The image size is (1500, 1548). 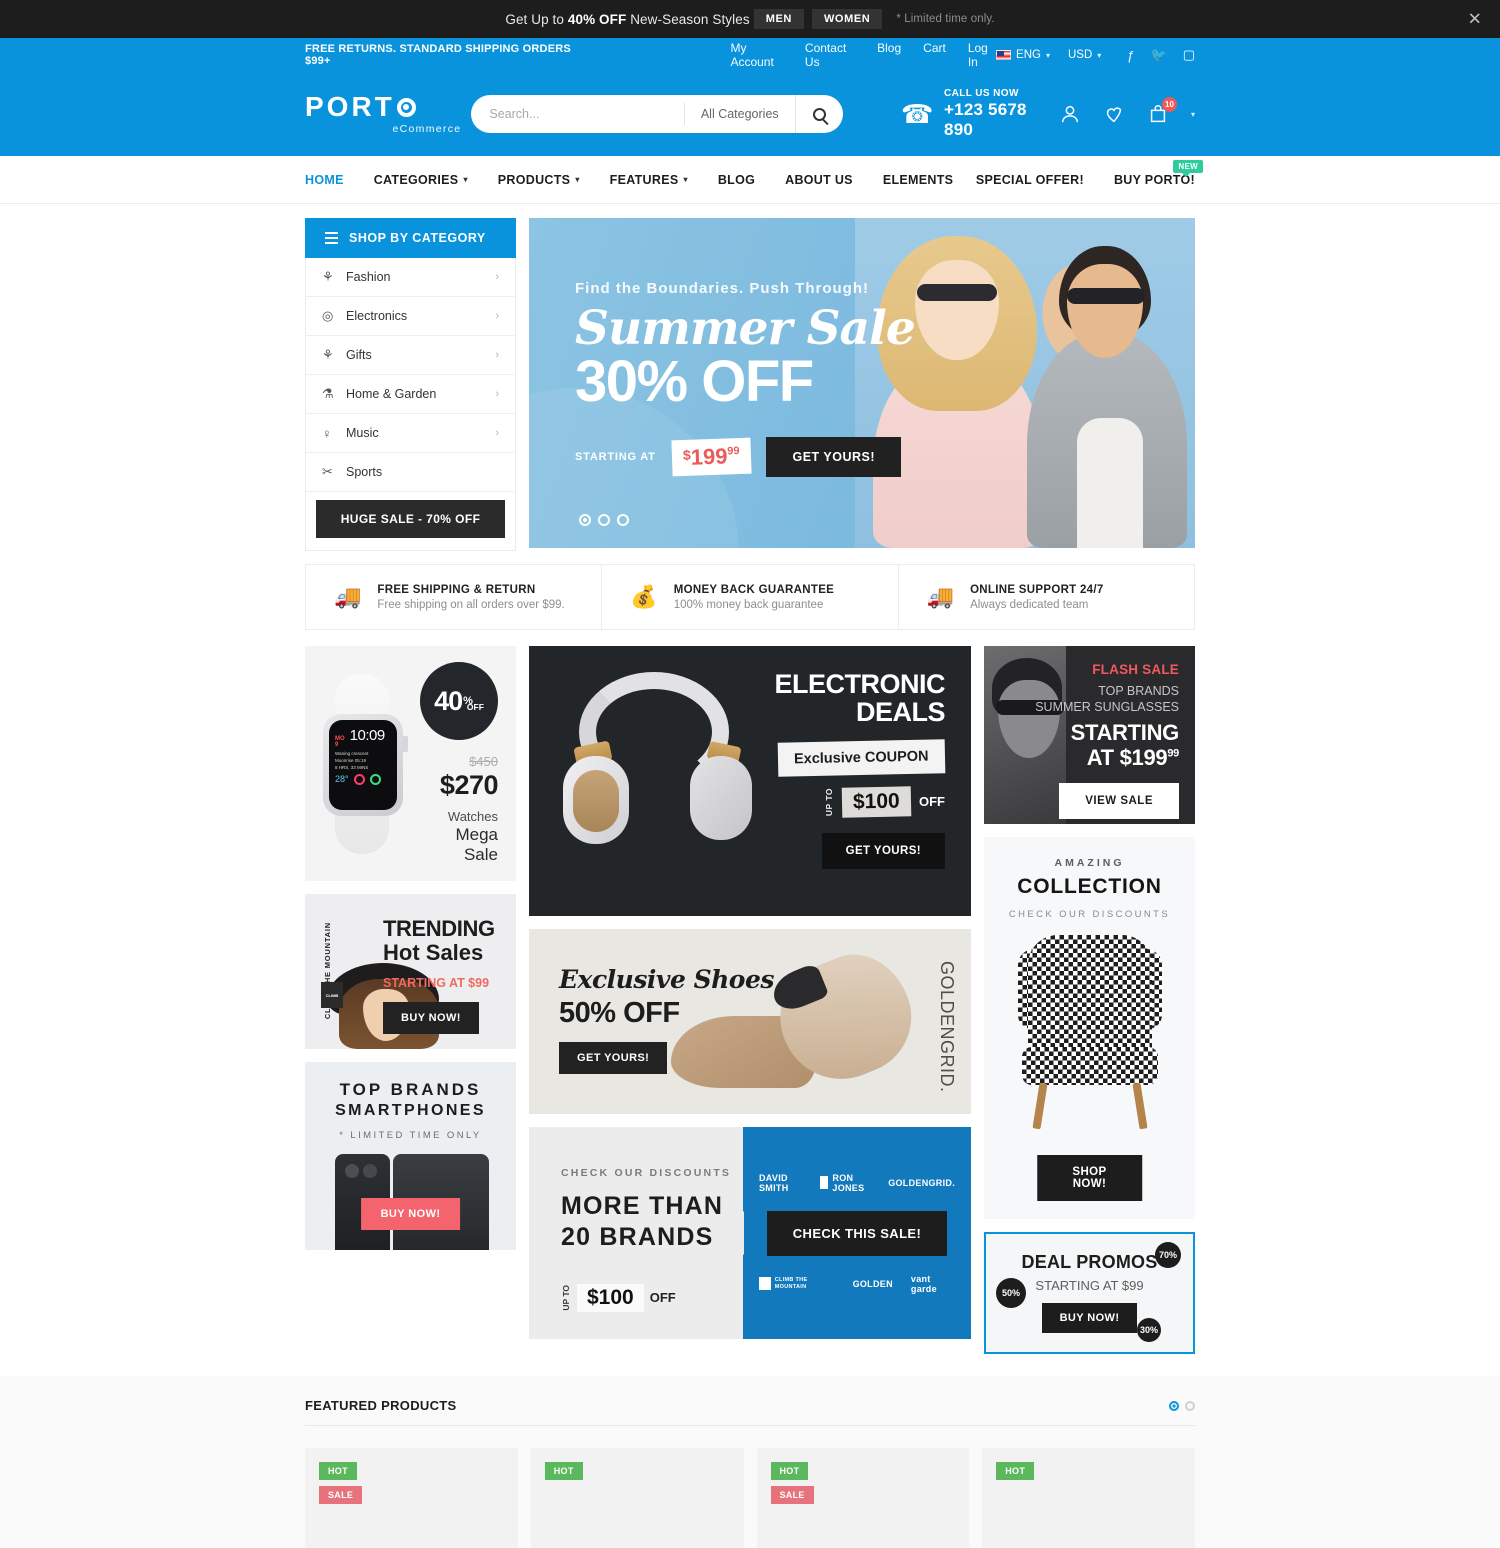 What do you see at coordinates (1162, 111) in the screenshot?
I see `cart-icon: 10` at bounding box center [1162, 111].